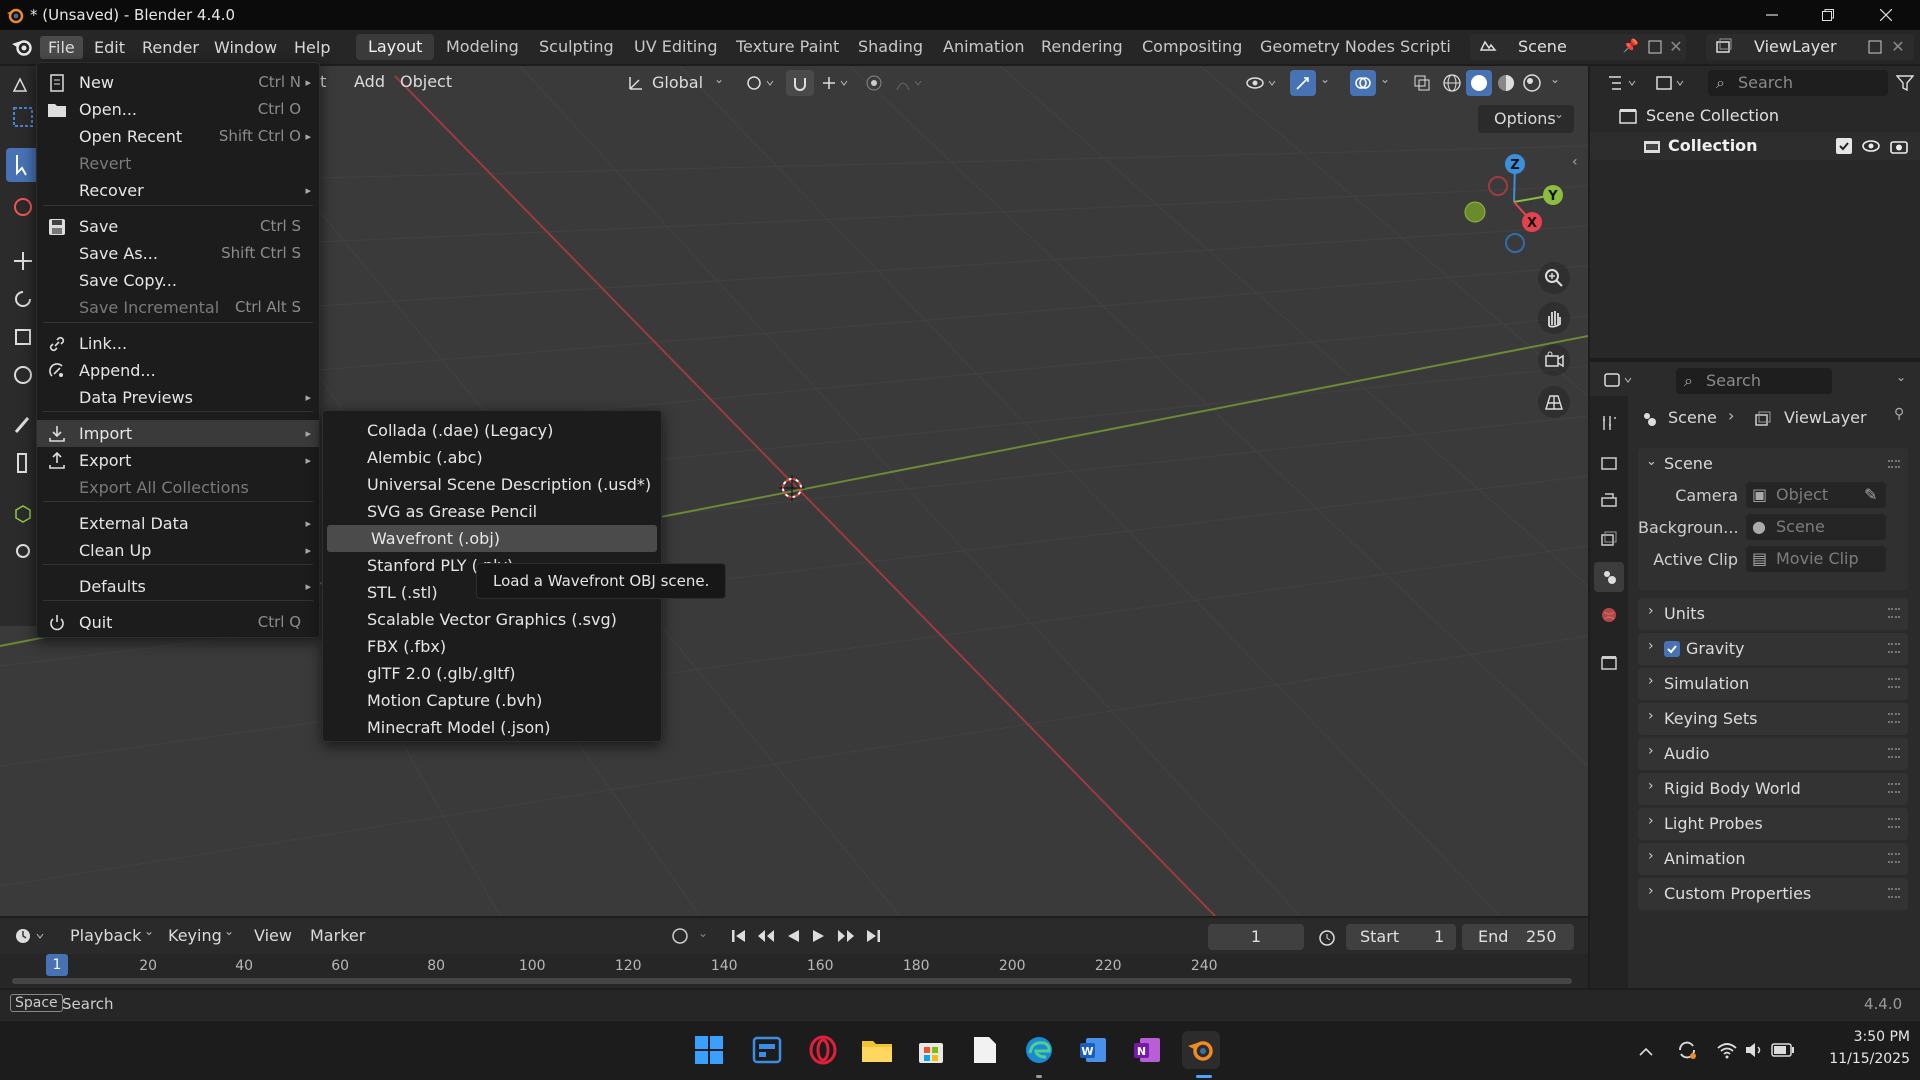 This screenshot has width=1920, height=1080. I want to click on zoom-icon, so click(1554, 278).